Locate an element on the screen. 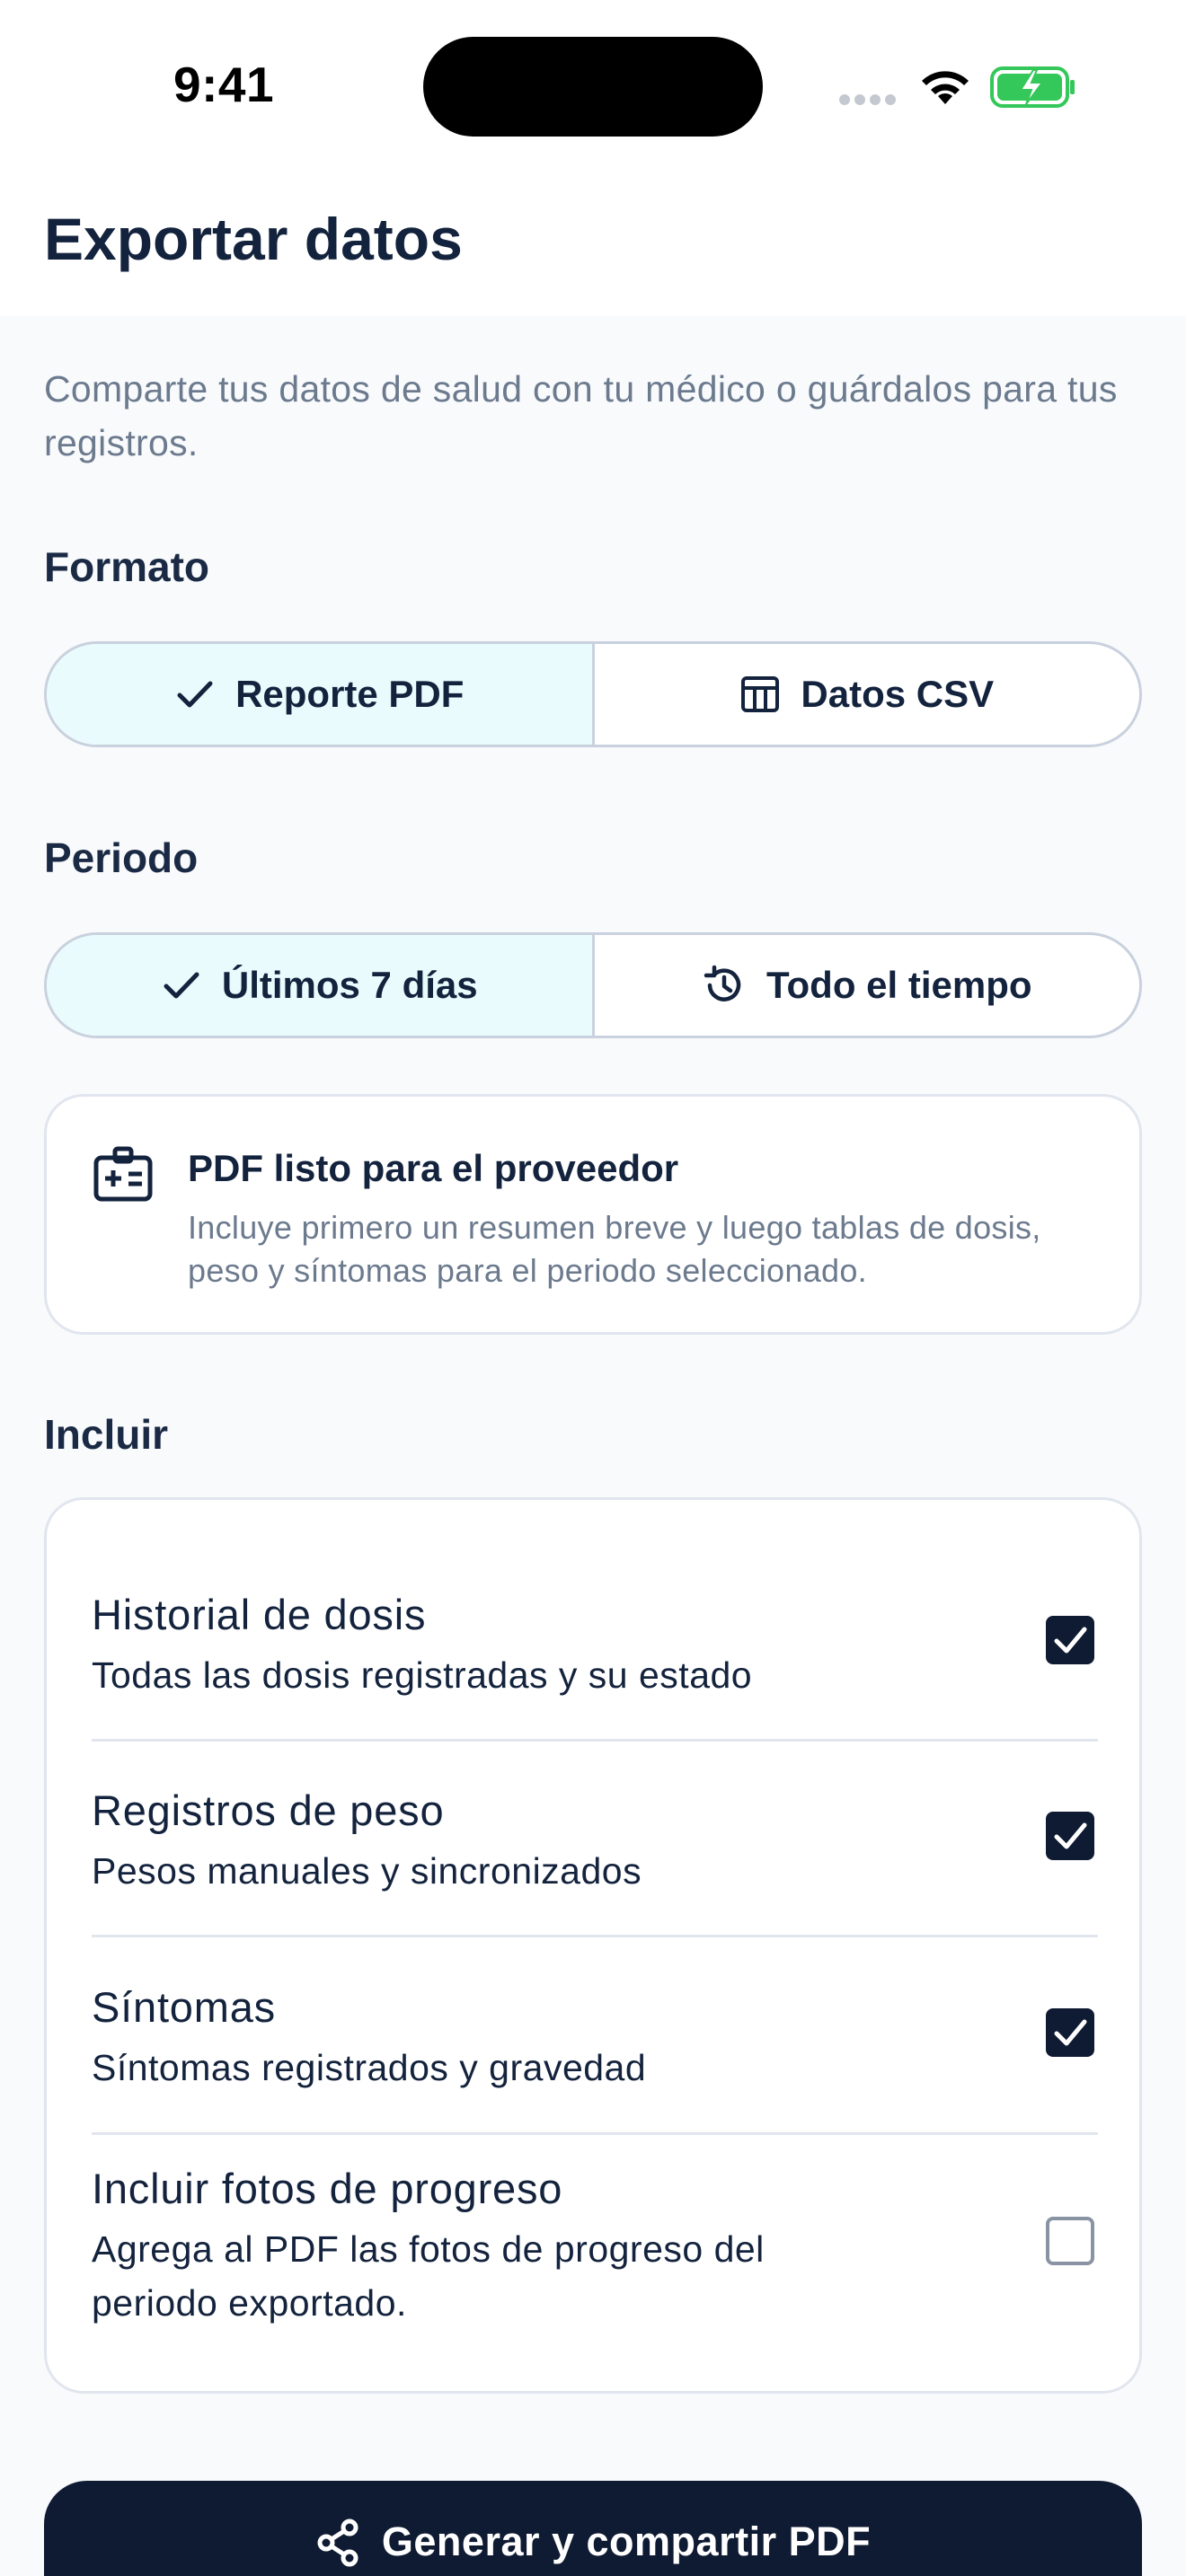 This screenshot has height=2576, width=1186. period-option-label: Todo el tiempo is located at coordinates (899, 985).